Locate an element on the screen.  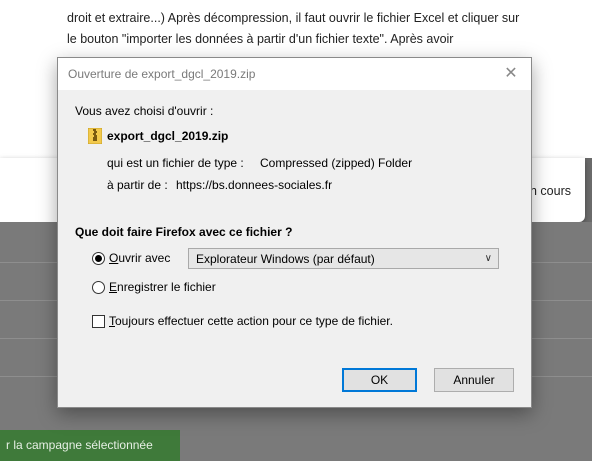
intro-label: Vous avez choisi d'ouvrir : is located at coordinates (144, 111).